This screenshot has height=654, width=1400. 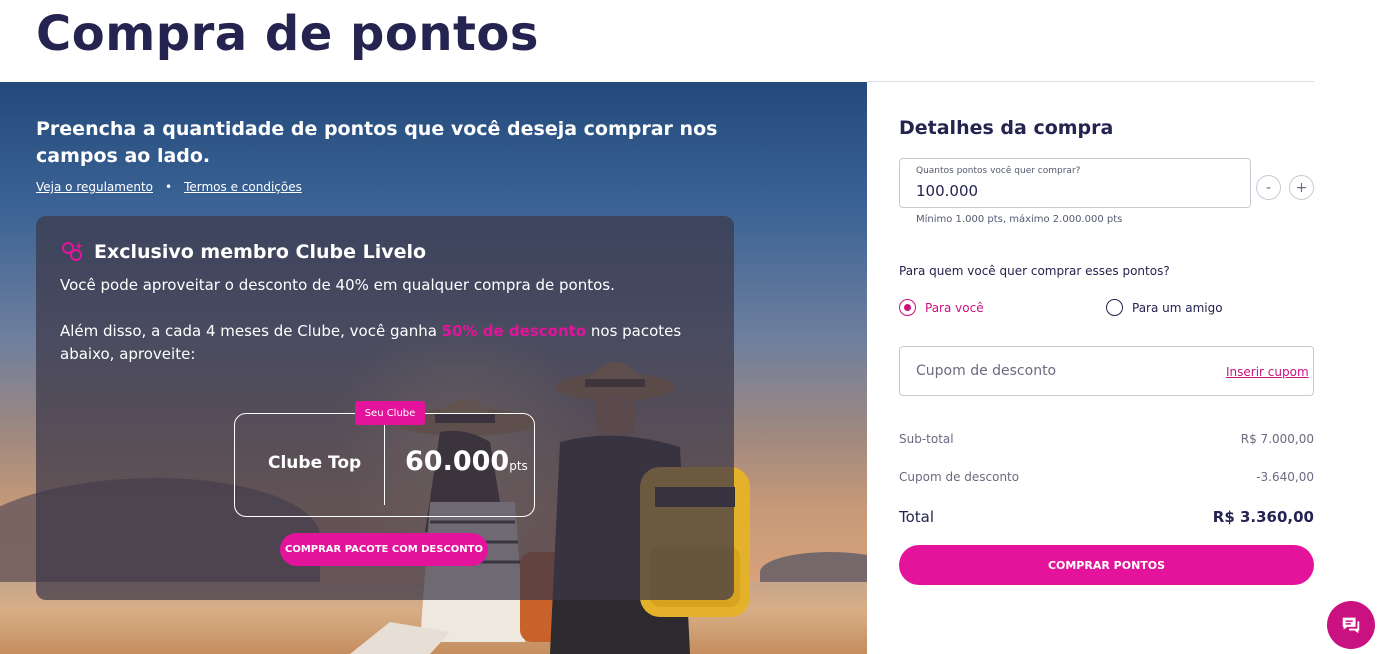 What do you see at coordinates (1277, 439) in the screenshot?
I see `subtotal-value: R$ 7.000,00` at bounding box center [1277, 439].